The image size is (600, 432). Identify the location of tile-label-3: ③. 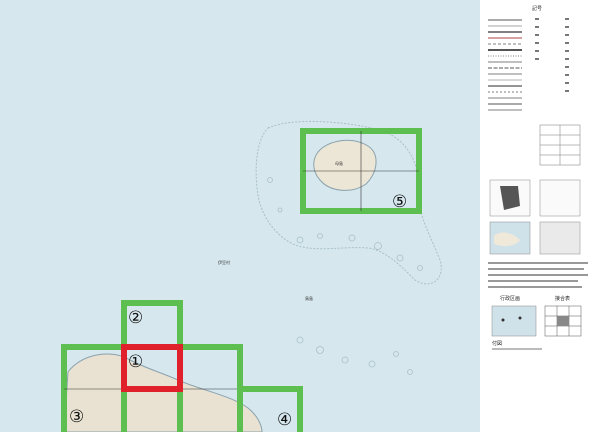
(76, 417).